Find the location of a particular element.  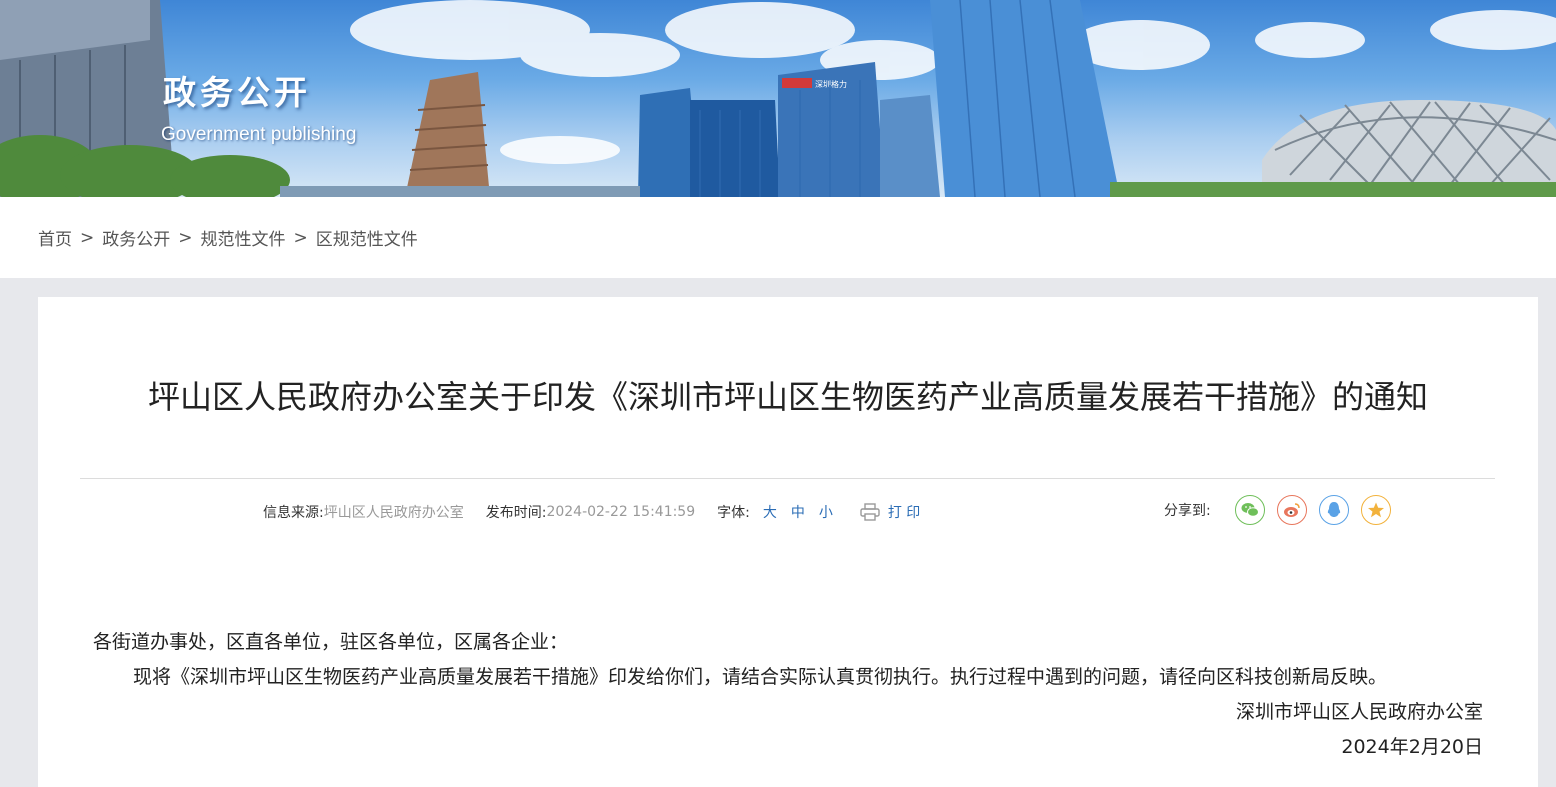

print-button: 打 印 is located at coordinates (890, 512).